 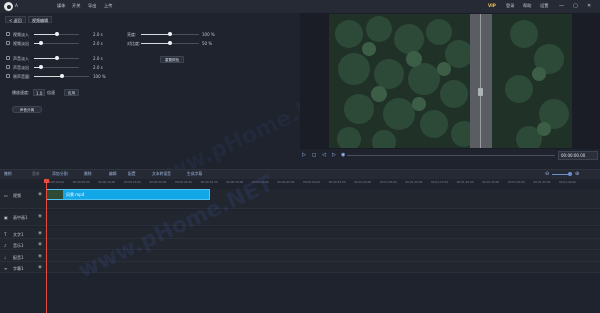 I want to click on ruler-tick-label: 00:01:20.00, so click(x=465, y=182).